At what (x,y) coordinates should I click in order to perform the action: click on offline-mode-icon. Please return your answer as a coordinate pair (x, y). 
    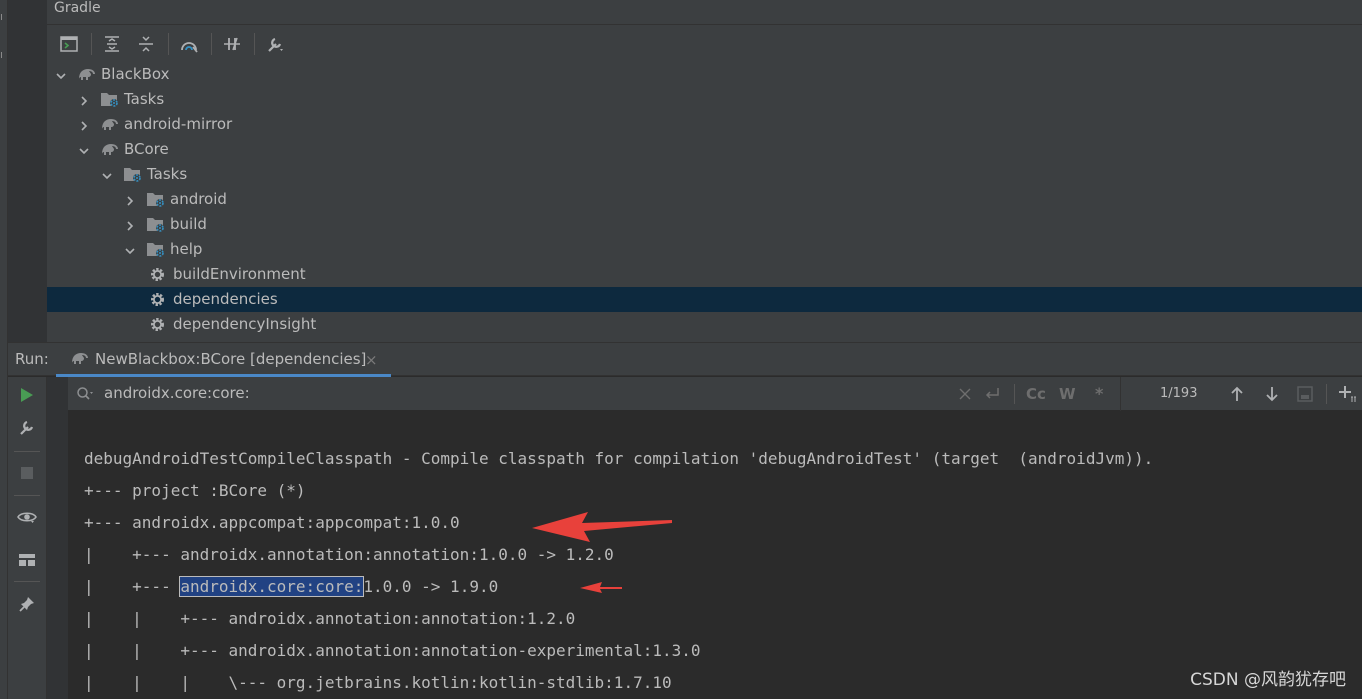
    Looking at the image, I should click on (232, 43).